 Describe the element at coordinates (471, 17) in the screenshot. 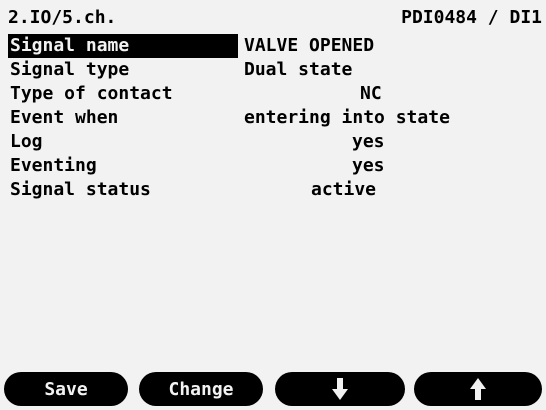

I see `device-channel-id: PDI0484 / DI1` at that location.